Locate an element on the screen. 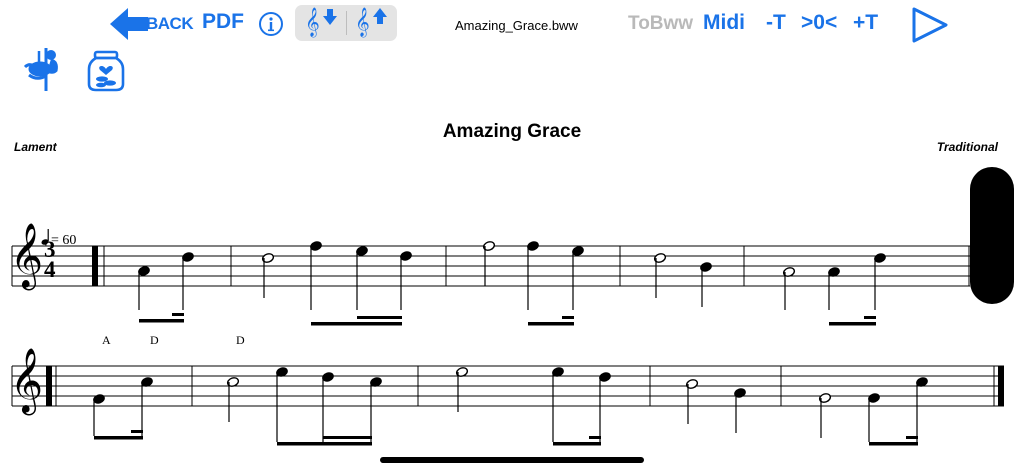 The image size is (1024, 472). clef-divider is located at coordinates (346, 23).